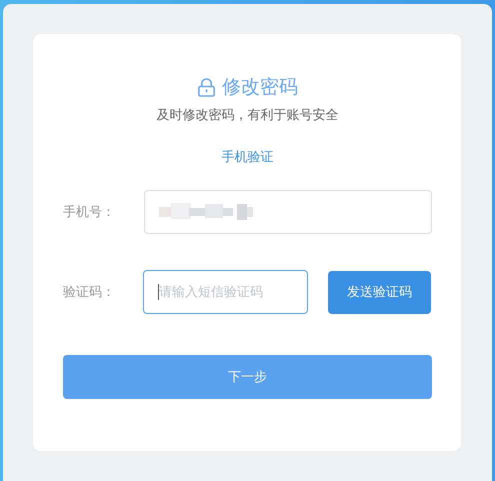  Describe the element at coordinates (247, 377) in the screenshot. I see `next-button: 下一步` at that location.